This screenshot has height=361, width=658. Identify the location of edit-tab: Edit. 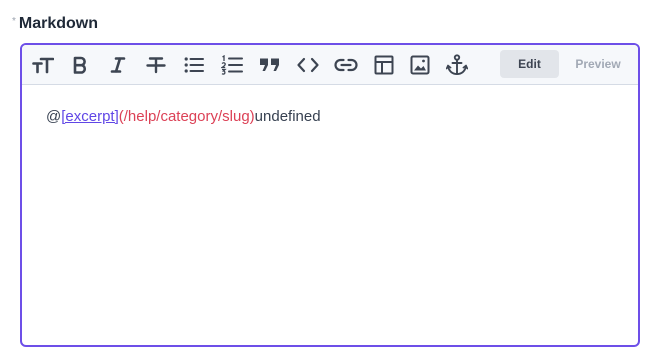
(529, 64).